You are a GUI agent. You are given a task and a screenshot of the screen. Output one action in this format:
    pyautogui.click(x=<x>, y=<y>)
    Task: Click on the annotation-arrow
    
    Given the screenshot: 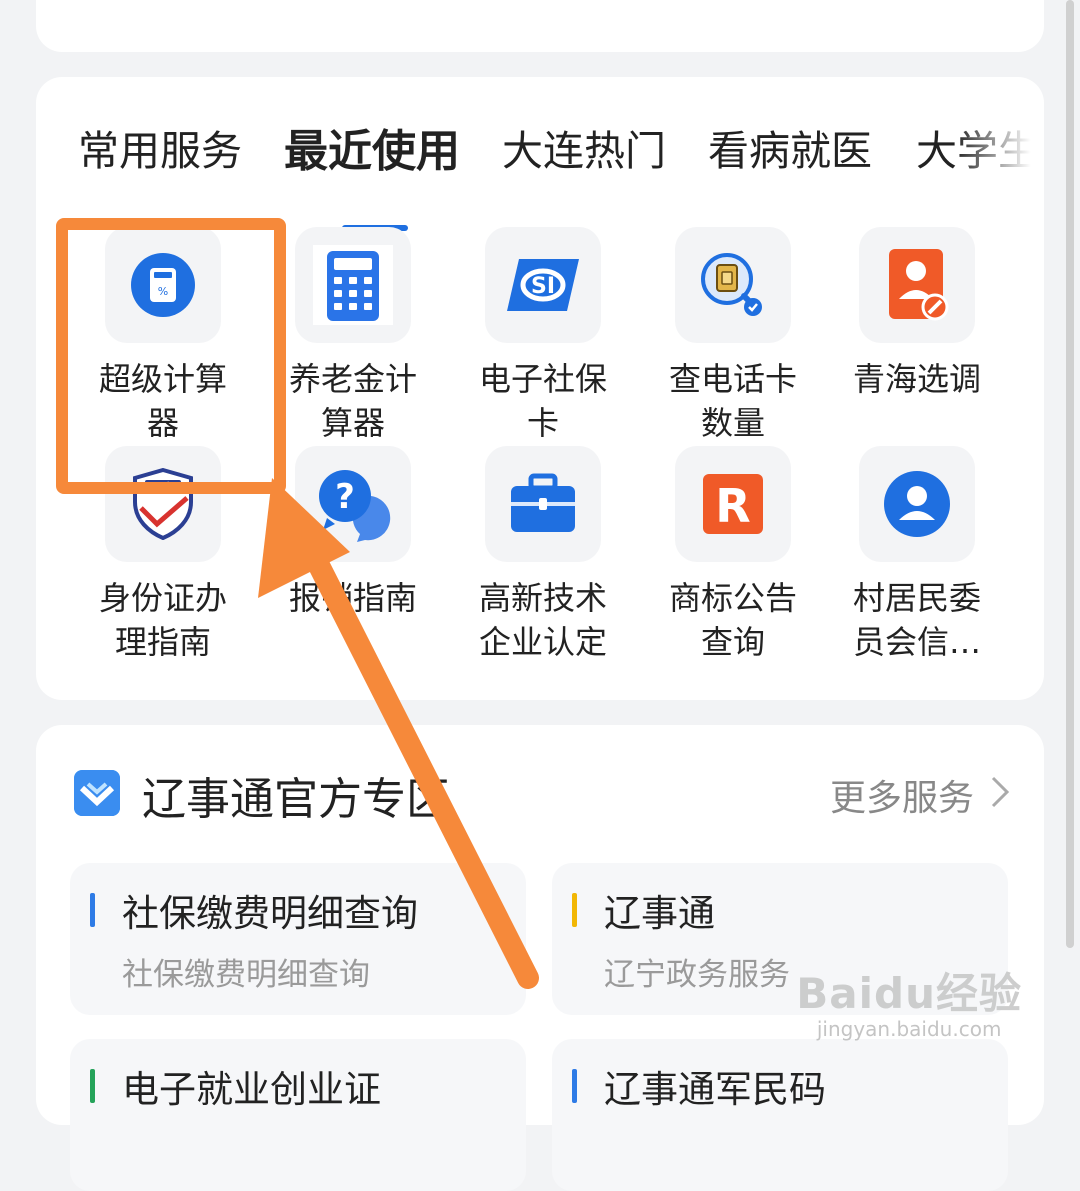 What is the action you would take?
    pyautogui.click(x=398, y=733)
    